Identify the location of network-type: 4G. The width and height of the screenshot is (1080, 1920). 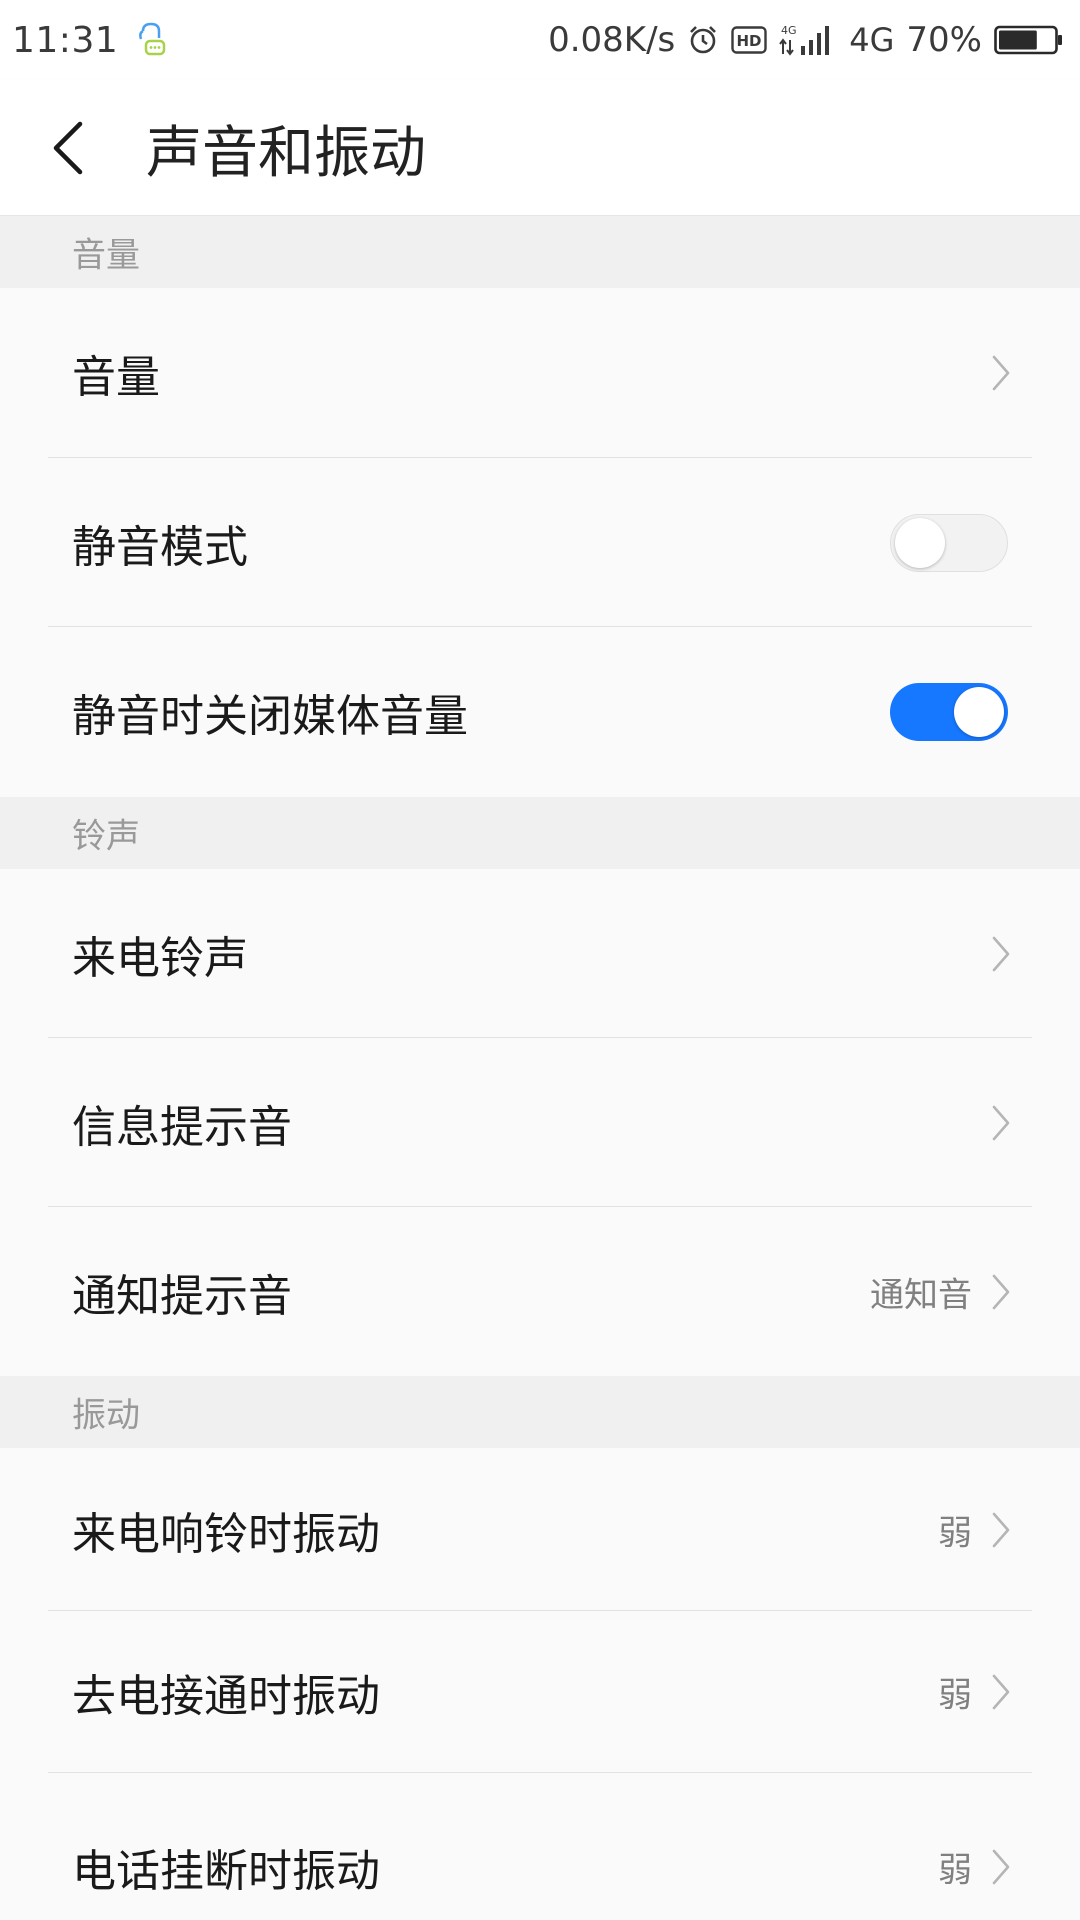
(872, 40).